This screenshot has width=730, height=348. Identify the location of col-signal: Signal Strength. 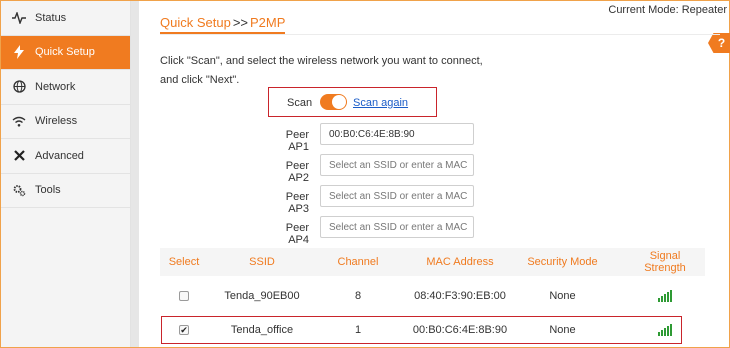
(665, 262).